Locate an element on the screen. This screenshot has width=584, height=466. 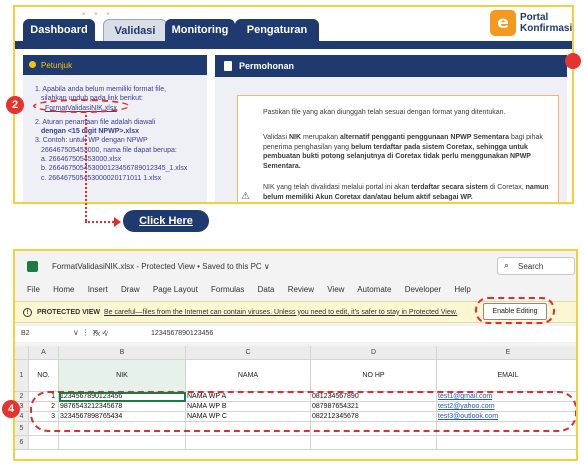
warning-icon: ⚠ is located at coordinates (245, 196).